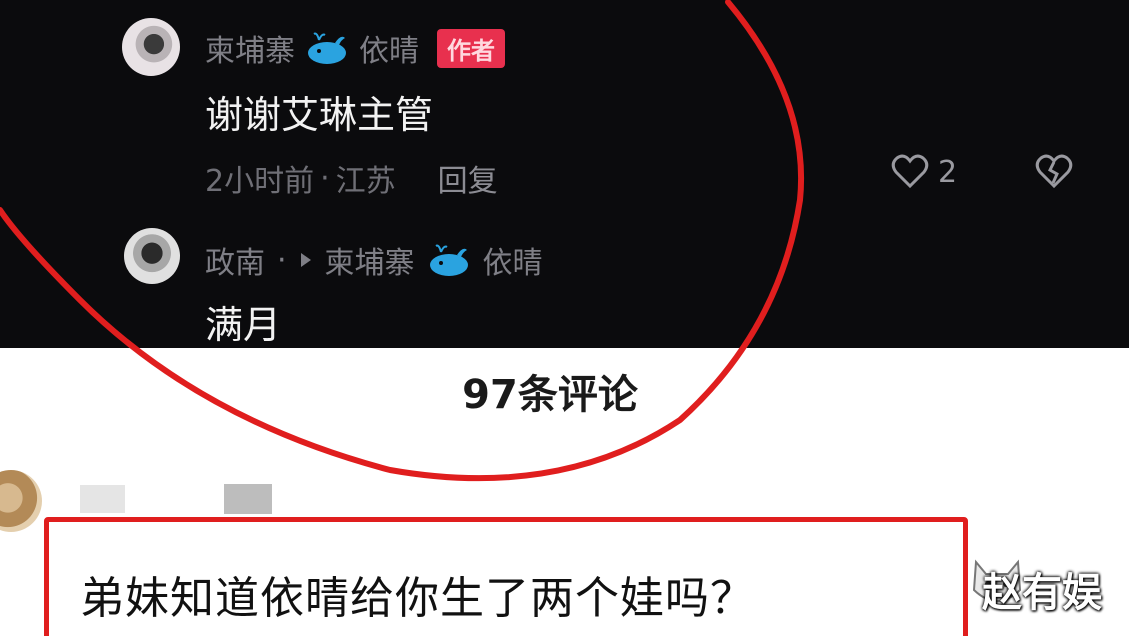 The height and width of the screenshot is (636, 1129). What do you see at coordinates (260, 181) in the screenshot?
I see `comment-time: 2小时前` at bounding box center [260, 181].